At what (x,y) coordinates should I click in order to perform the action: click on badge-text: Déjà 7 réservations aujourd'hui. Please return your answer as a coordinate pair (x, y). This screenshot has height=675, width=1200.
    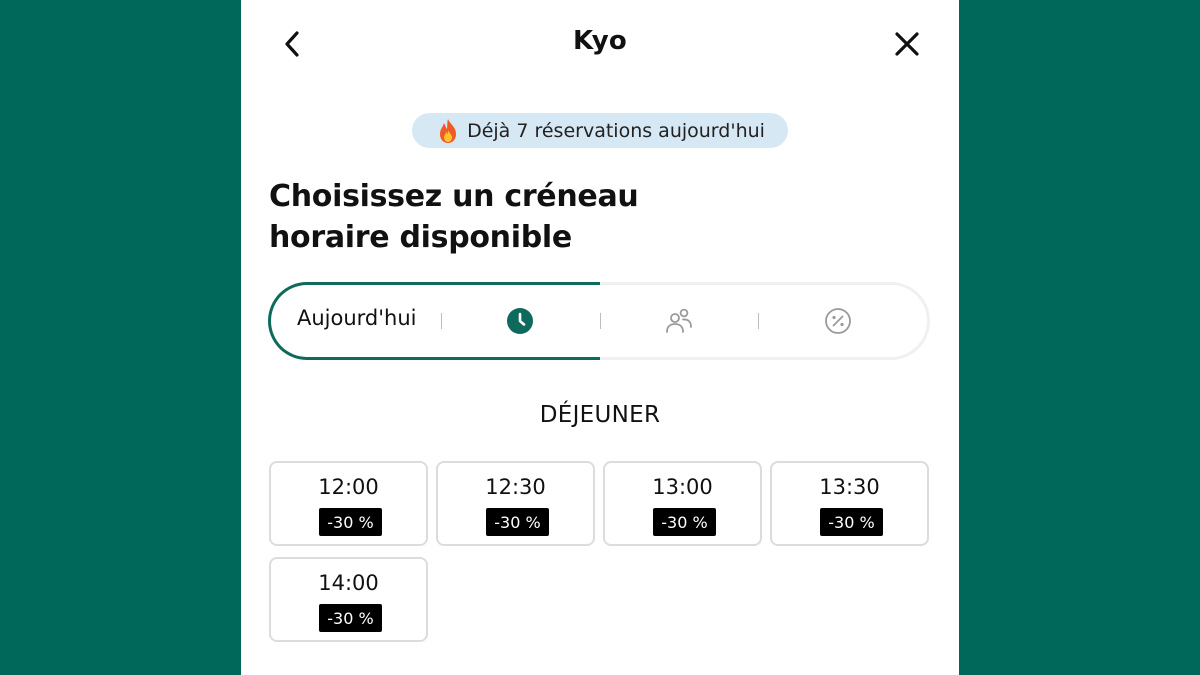
    Looking at the image, I should click on (616, 130).